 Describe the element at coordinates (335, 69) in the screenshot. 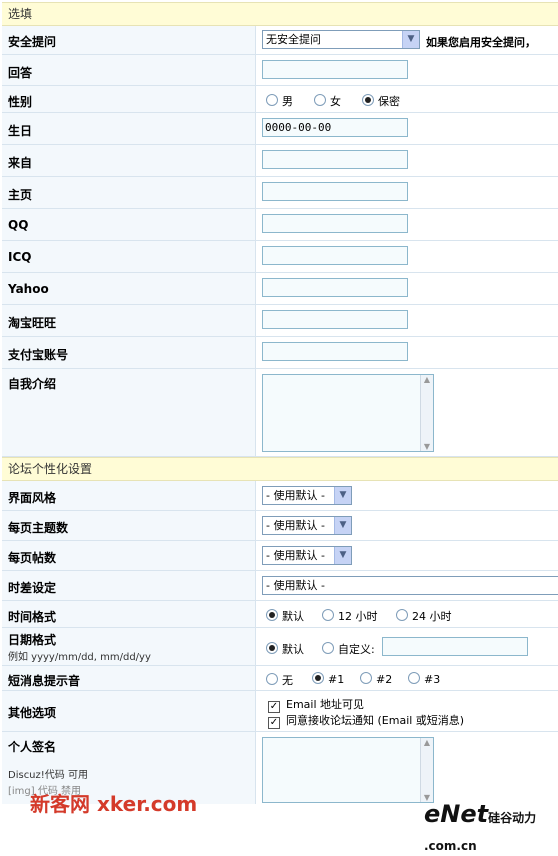

I see `answer-input` at that location.